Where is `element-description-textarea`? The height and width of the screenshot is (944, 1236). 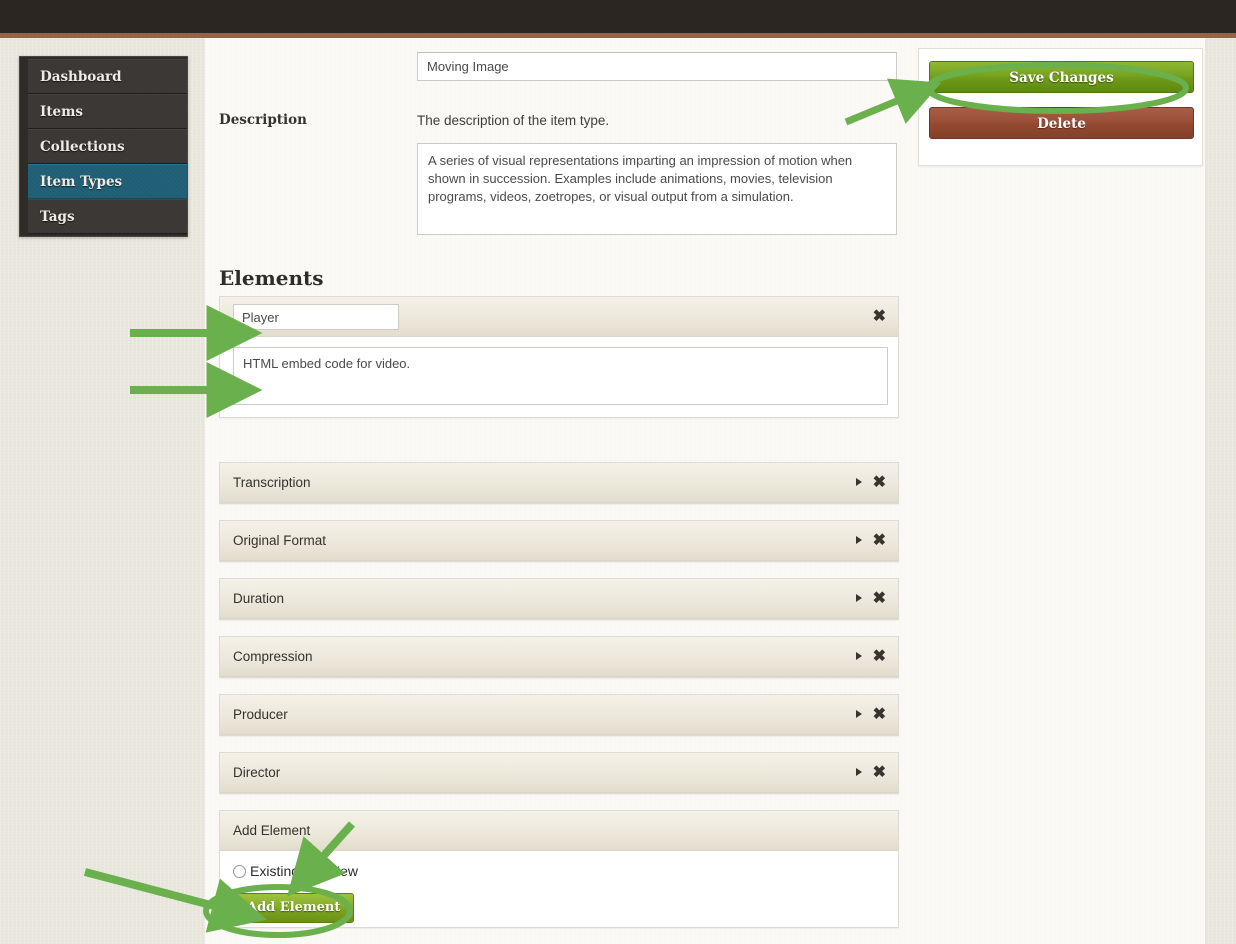
element-description-textarea is located at coordinates (560, 376).